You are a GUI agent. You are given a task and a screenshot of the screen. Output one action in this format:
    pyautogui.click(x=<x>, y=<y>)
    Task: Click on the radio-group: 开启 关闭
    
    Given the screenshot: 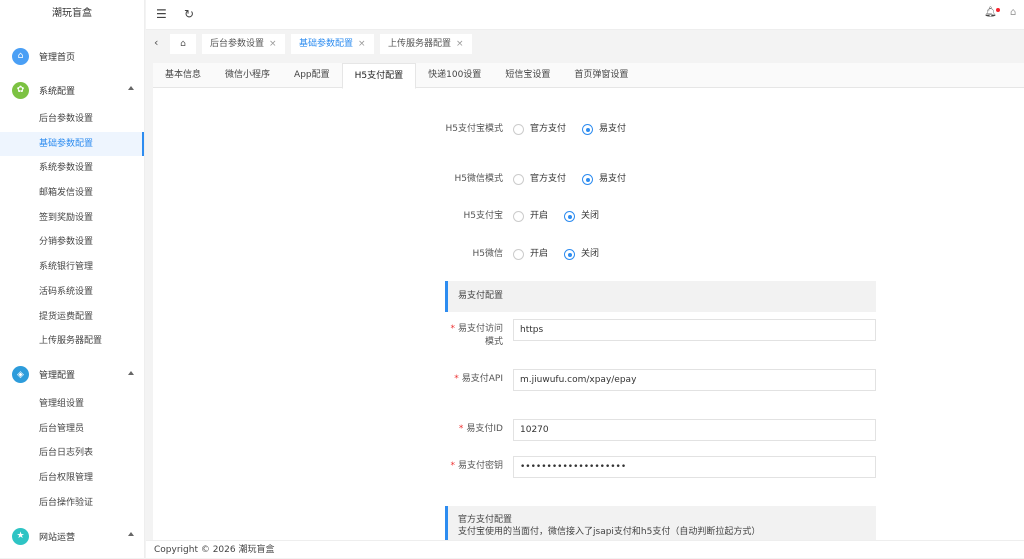 What is the action you would take?
    pyautogui.click(x=564, y=216)
    